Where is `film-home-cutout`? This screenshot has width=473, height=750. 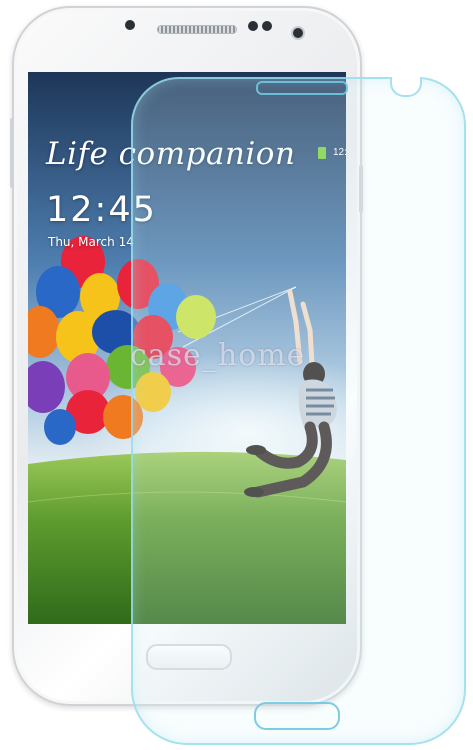 film-home-cutout is located at coordinates (297, 716).